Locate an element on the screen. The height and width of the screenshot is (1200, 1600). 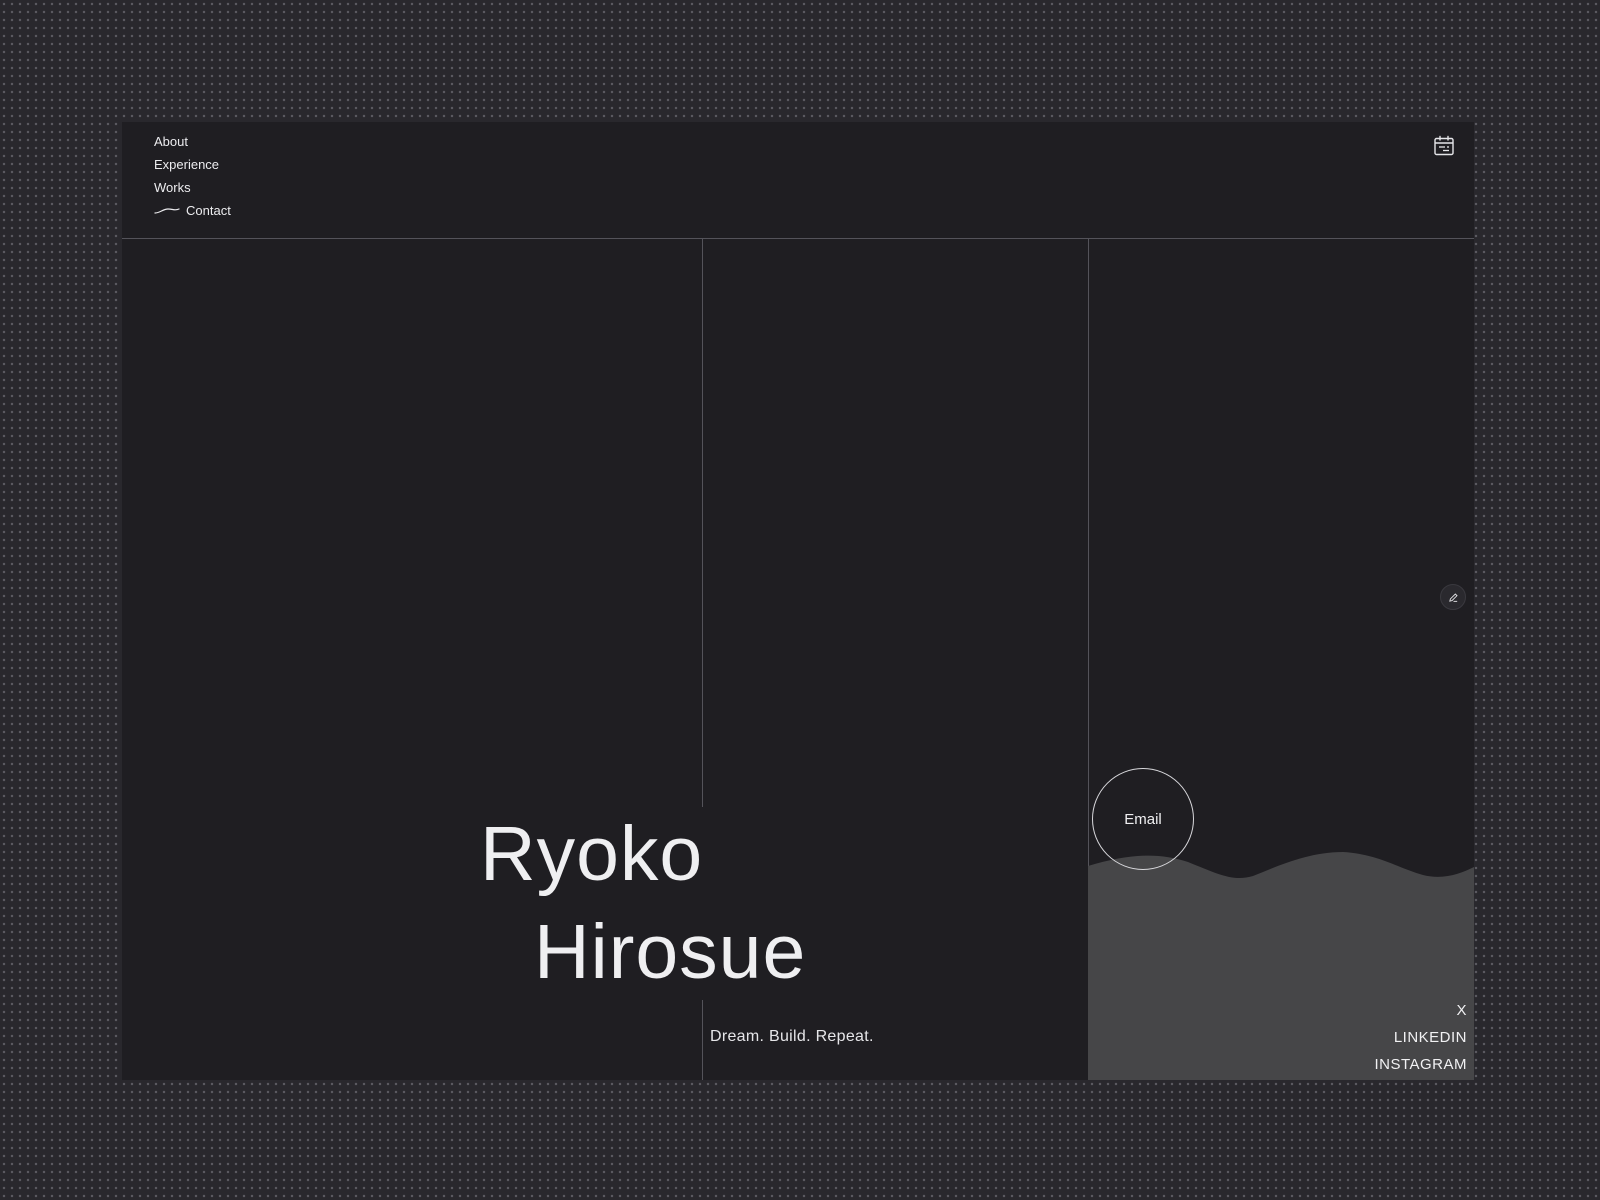
calendar-icon is located at coordinates (1444, 146).